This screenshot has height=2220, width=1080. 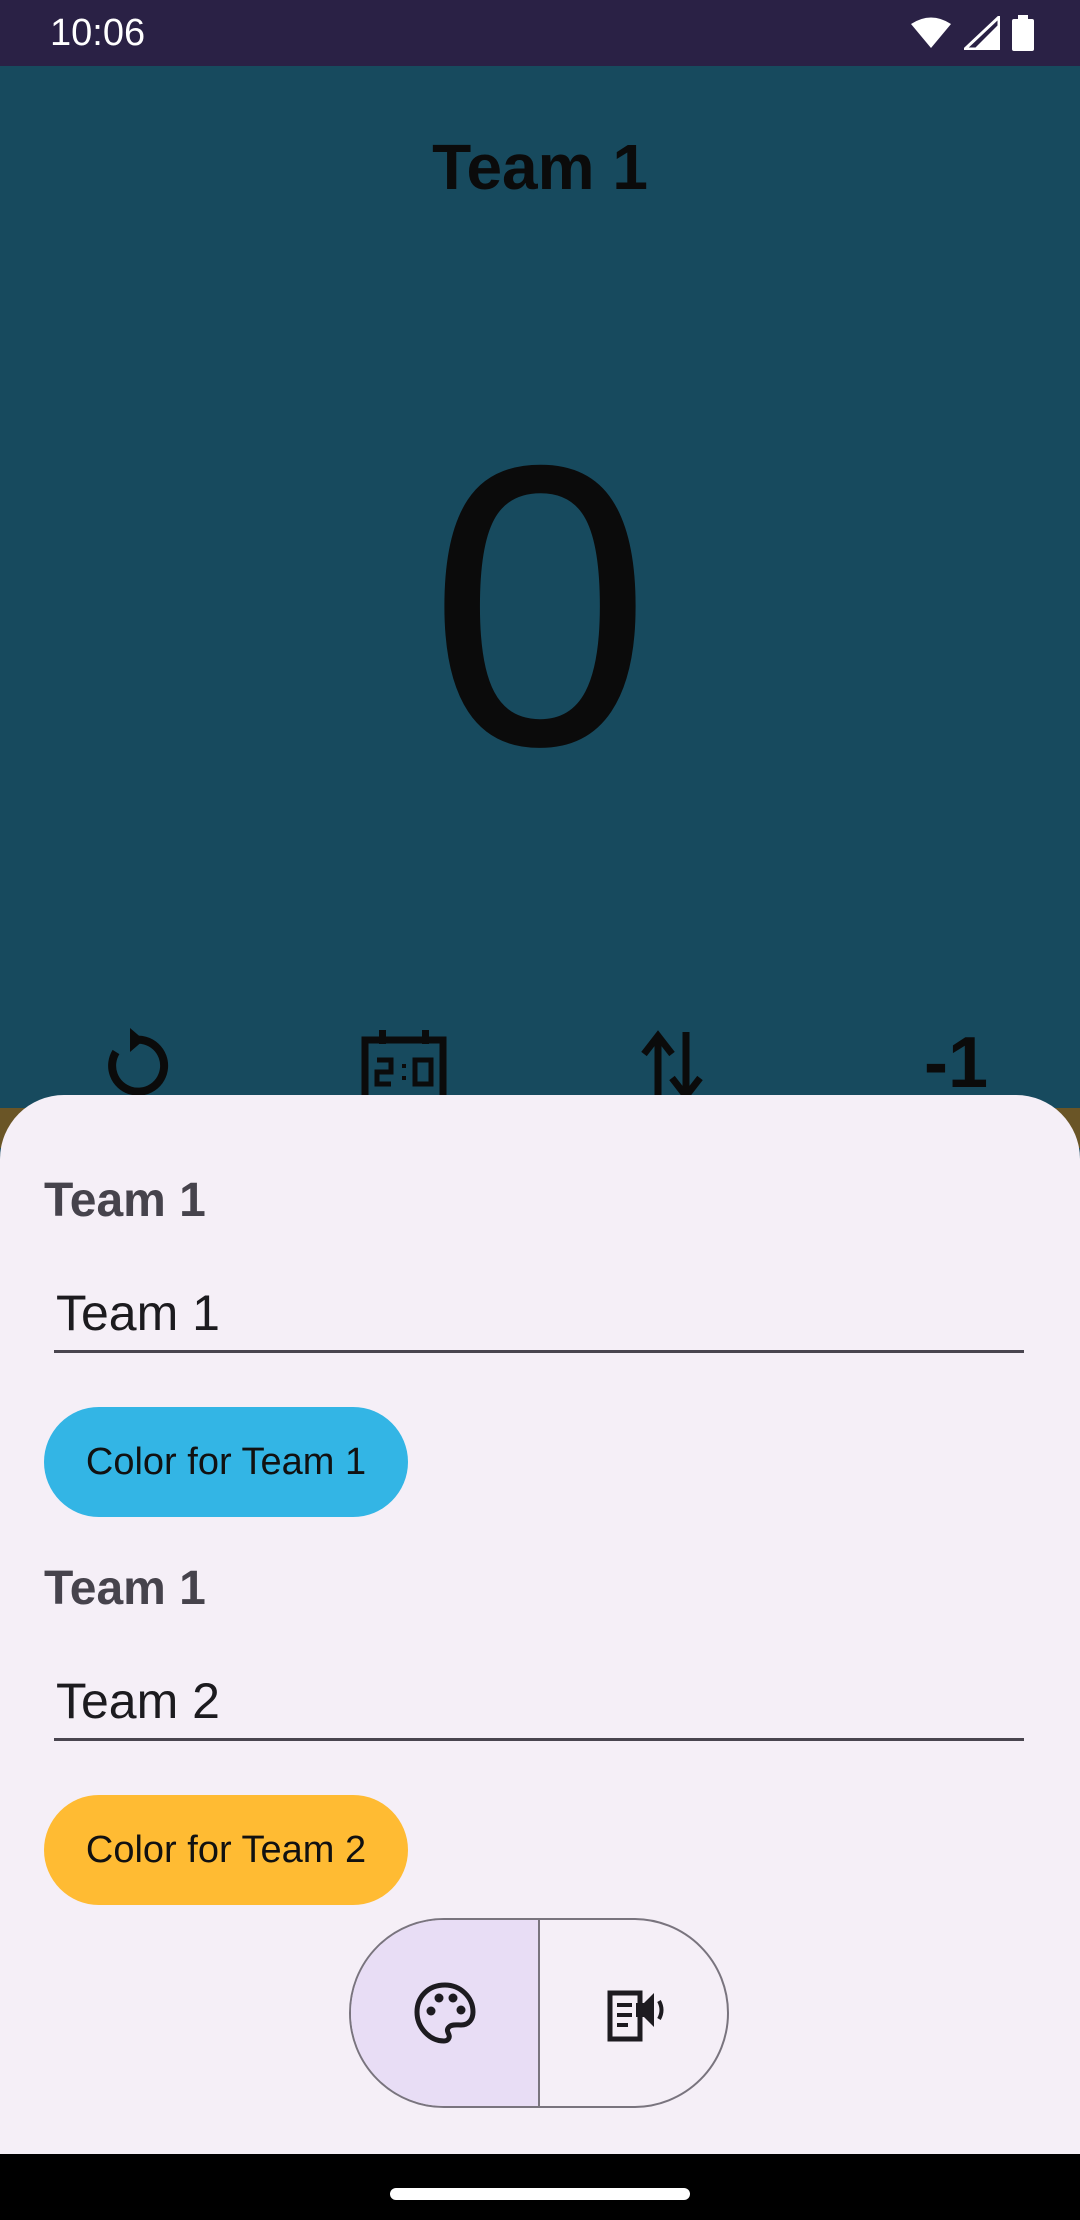 I want to click on battery-icon, so click(x=1023, y=33).